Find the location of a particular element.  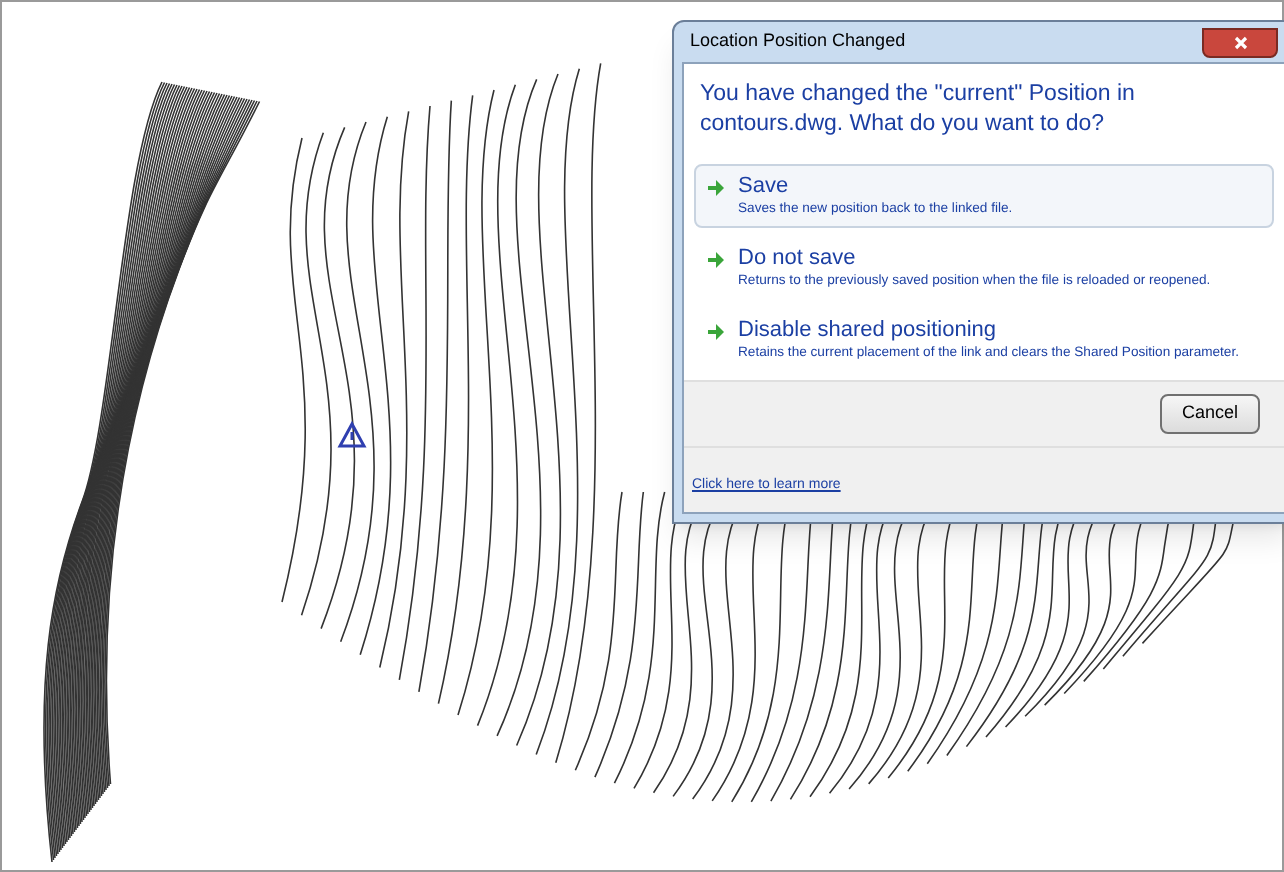

triangle-marker-icon is located at coordinates (352, 434).